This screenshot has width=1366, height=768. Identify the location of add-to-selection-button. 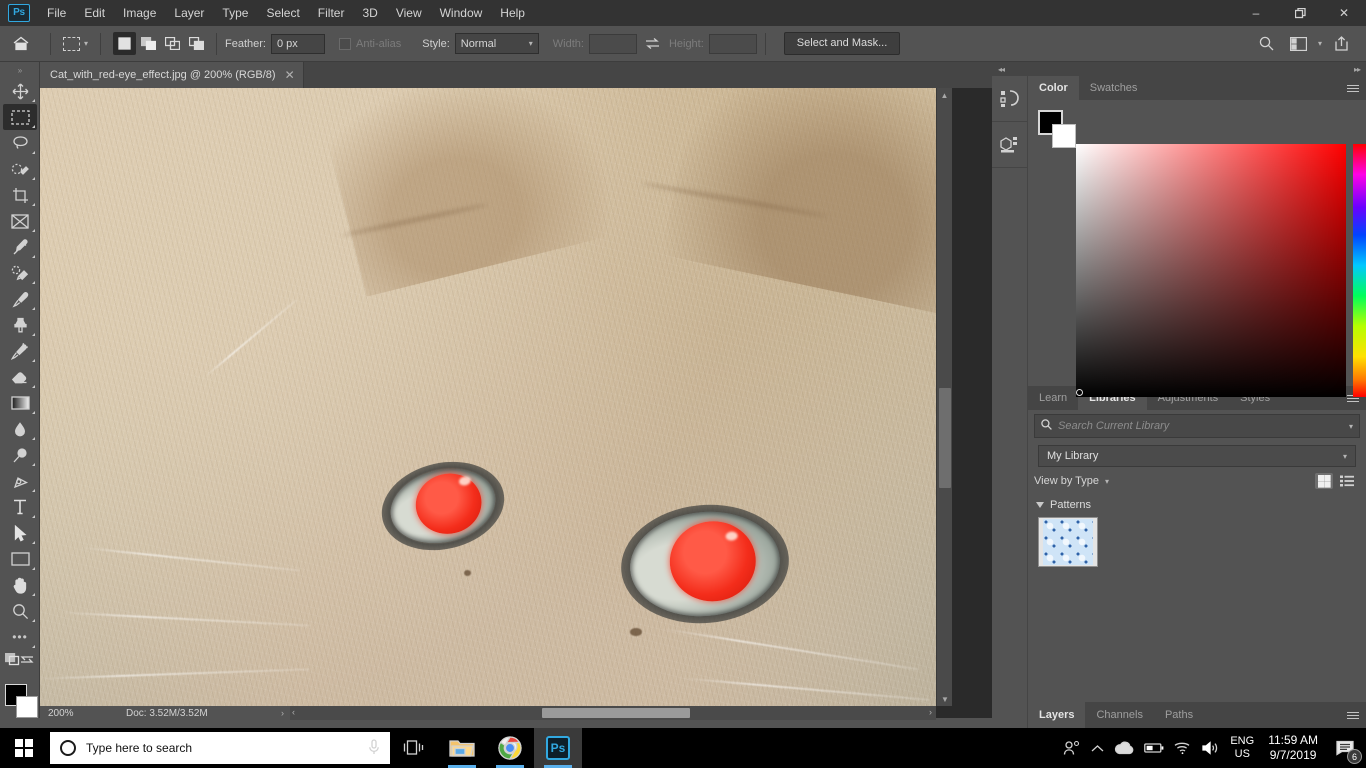
(148, 43).